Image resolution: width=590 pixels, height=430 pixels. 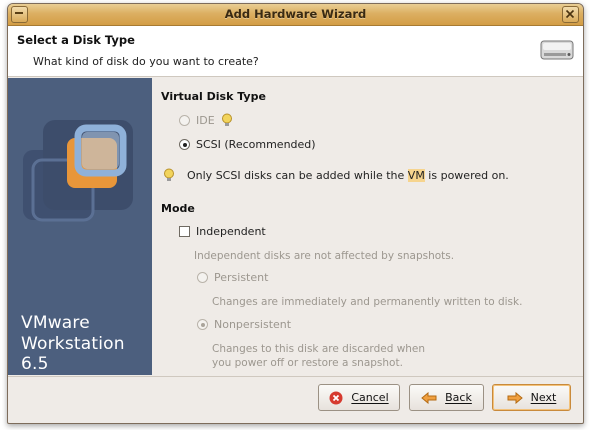 I want to click on page-subtitle: What kind of disk do you want to create?, so click(x=146, y=61).